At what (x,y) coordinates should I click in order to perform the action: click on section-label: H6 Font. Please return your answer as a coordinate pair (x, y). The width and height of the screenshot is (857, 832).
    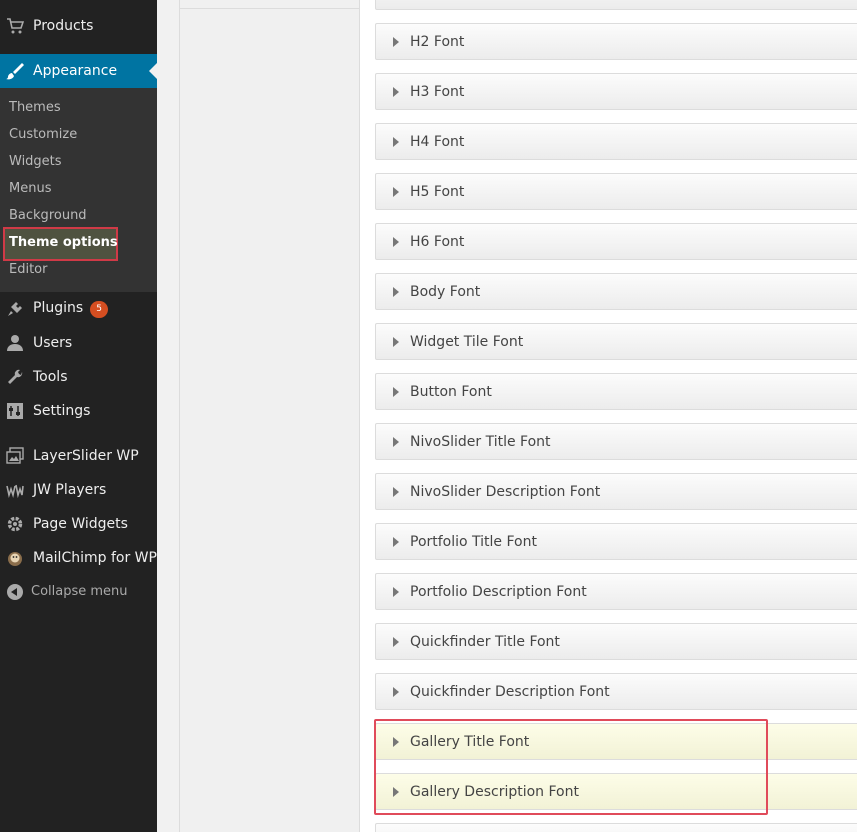
    Looking at the image, I should click on (437, 242).